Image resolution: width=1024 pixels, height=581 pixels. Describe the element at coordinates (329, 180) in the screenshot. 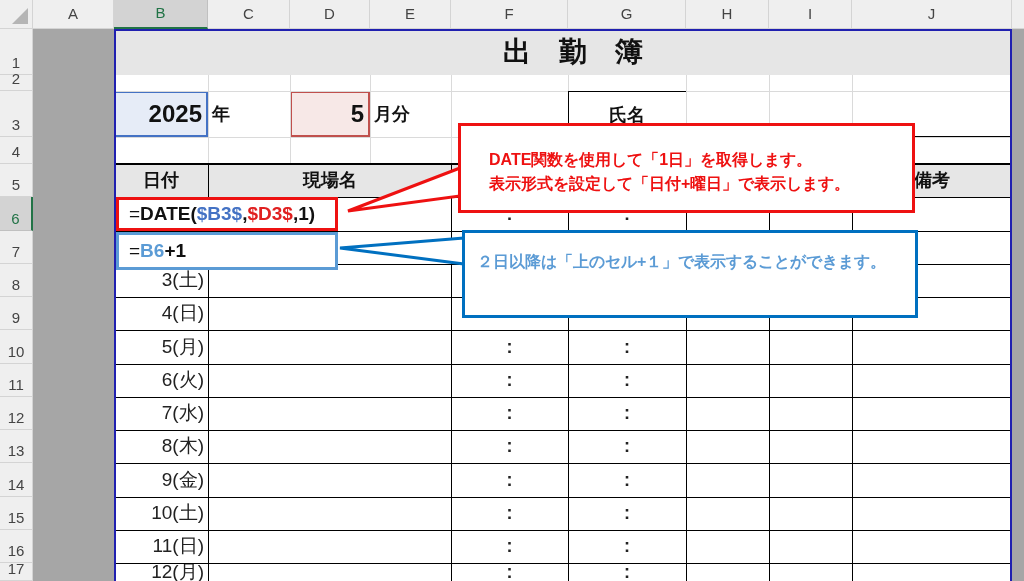

I see `column-title: 現場名` at that location.